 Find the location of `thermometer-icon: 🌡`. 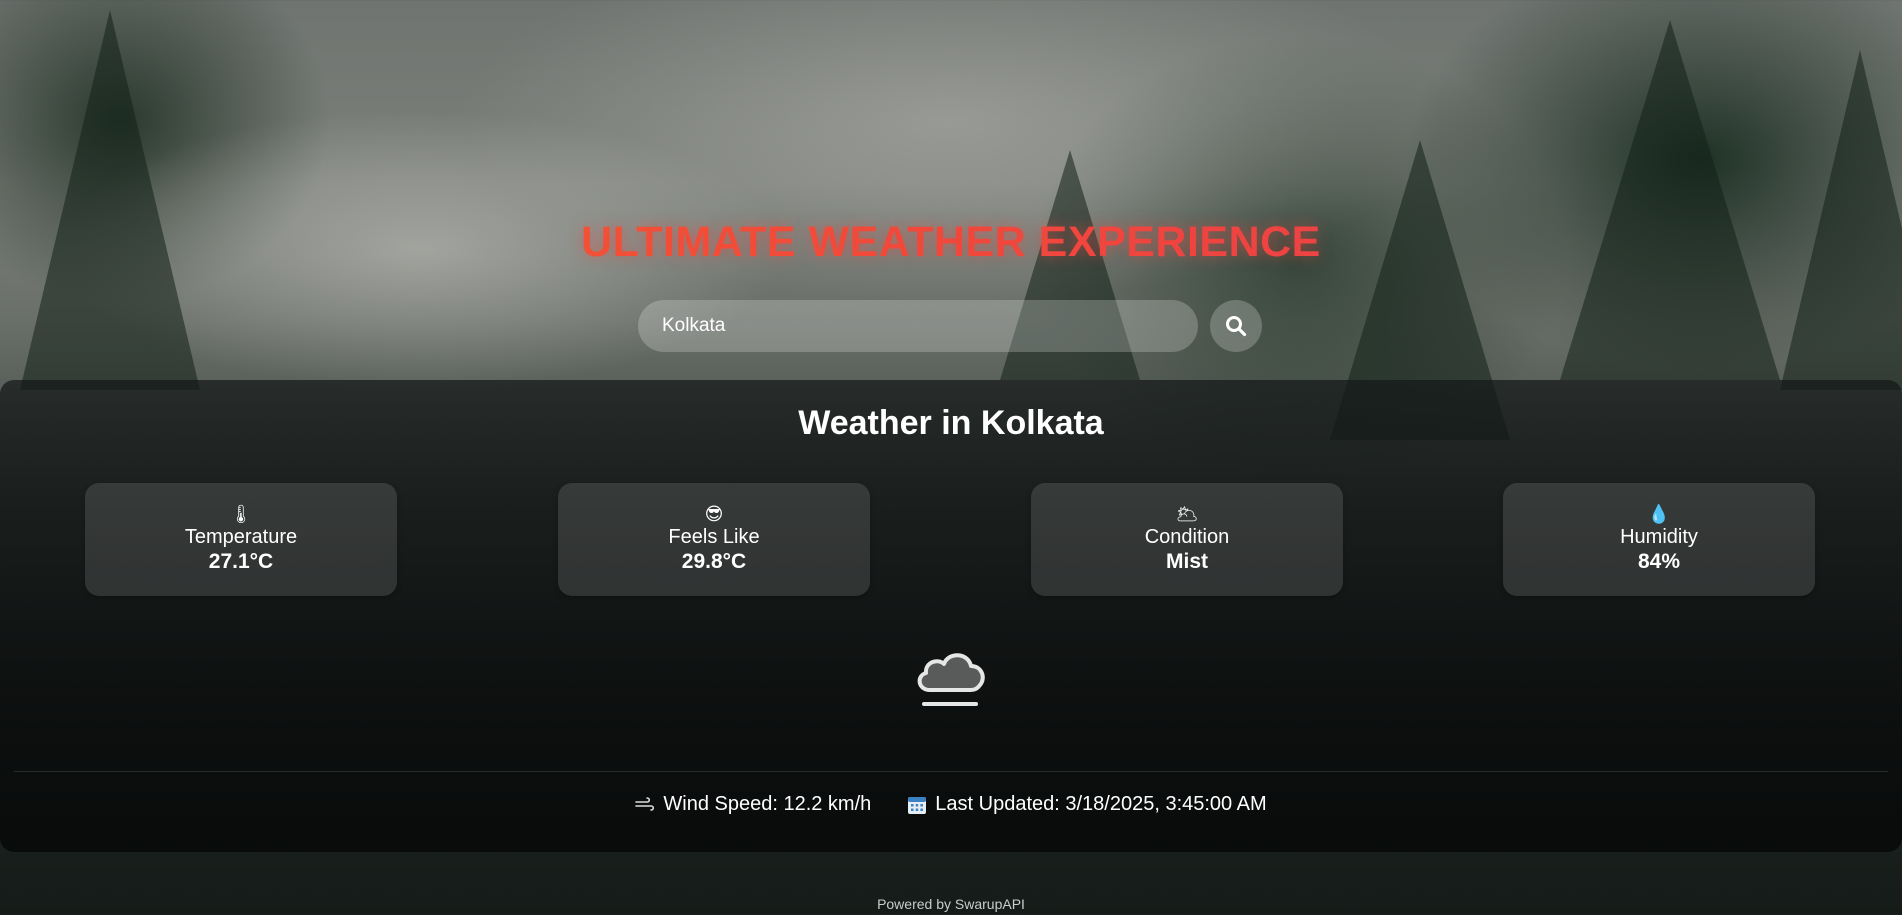

thermometer-icon: 🌡 is located at coordinates (241, 514).